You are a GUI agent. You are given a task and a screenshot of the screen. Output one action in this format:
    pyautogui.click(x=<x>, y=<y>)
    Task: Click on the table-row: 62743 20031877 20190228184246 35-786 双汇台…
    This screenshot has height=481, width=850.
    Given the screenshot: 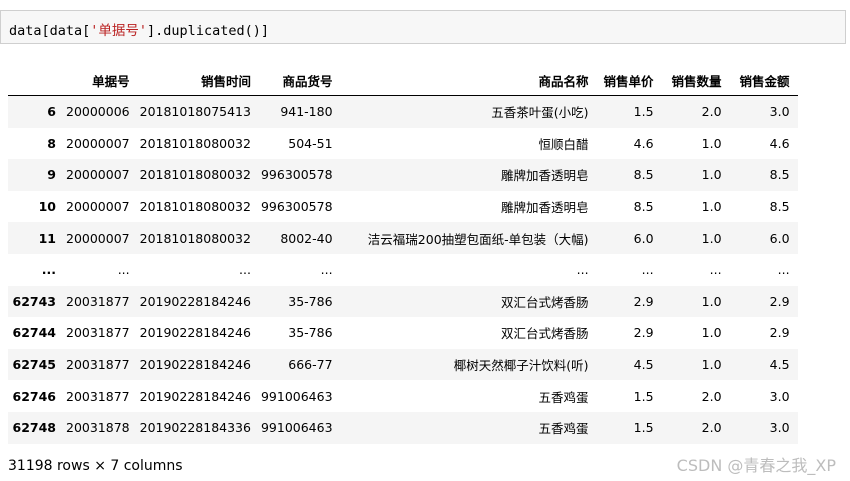 What is the action you would take?
    pyautogui.click(x=403, y=301)
    